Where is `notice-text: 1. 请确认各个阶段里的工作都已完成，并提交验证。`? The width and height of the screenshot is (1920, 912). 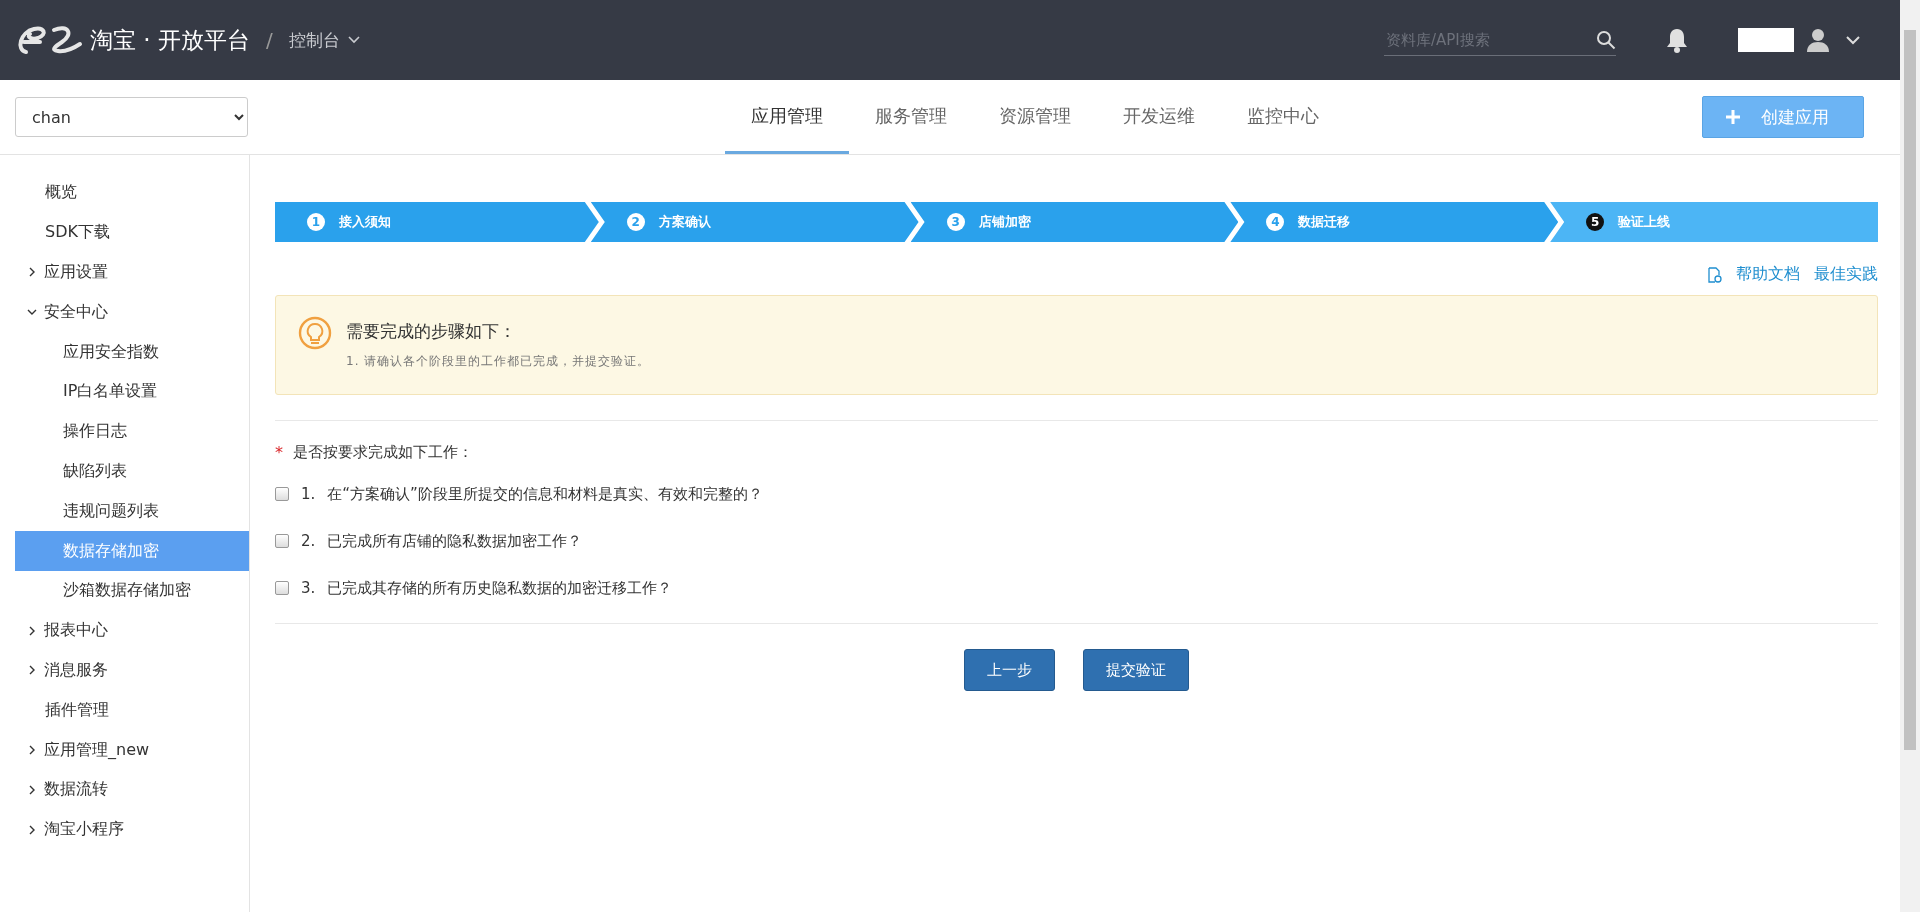
notice-text: 1. 请确认各个阶段里的工作都已完成，并提交验证。 is located at coordinates (498, 361).